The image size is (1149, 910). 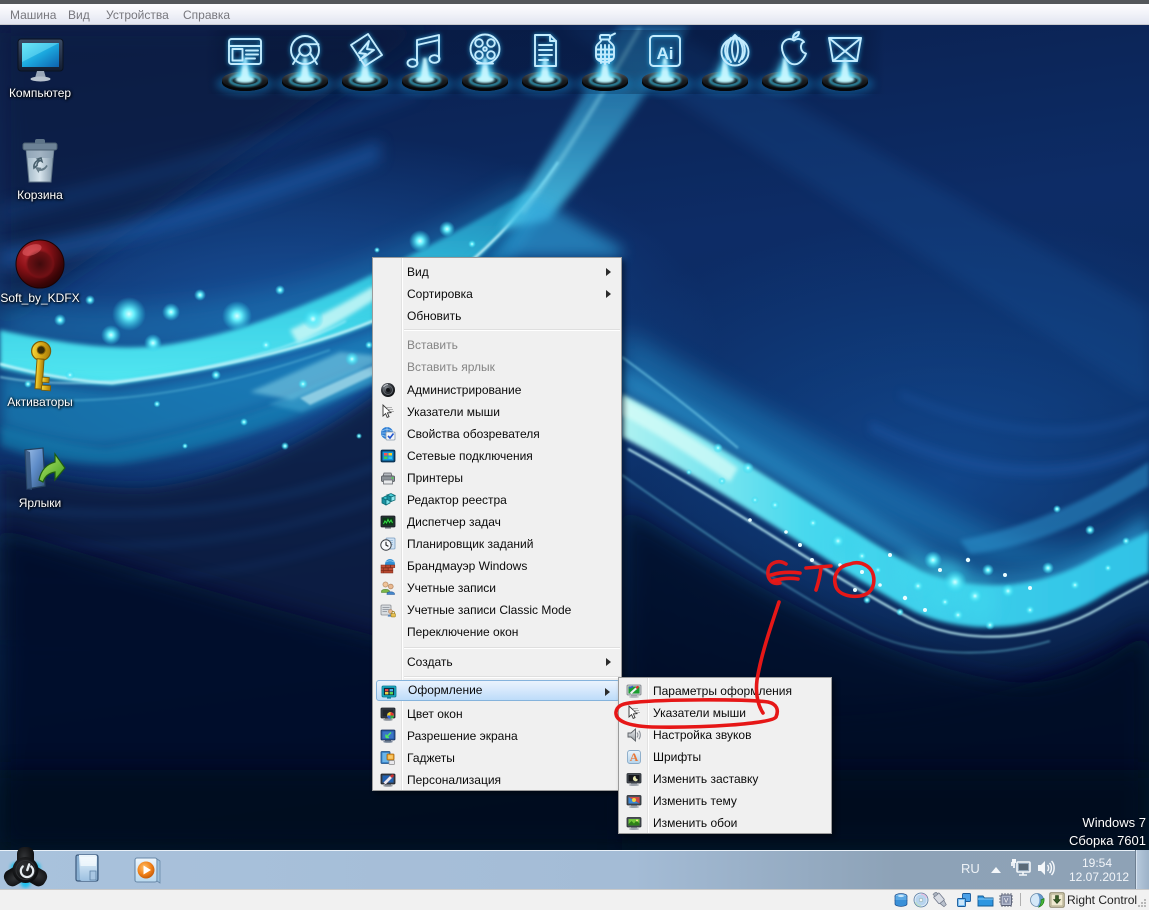 What do you see at coordinates (665, 53) in the screenshot?
I see `svg-text: Ai` at bounding box center [665, 53].